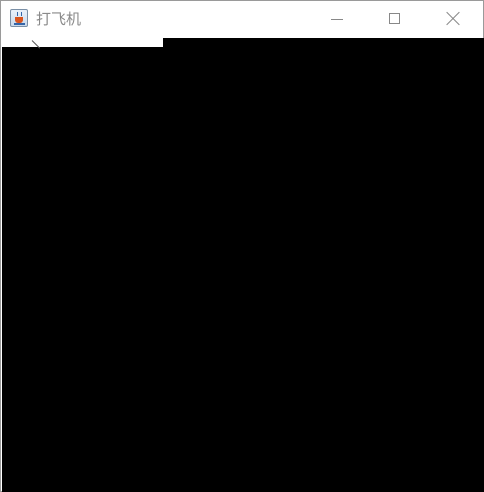 Image resolution: width=484 pixels, height=492 pixels. Describe the element at coordinates (59, 19) in the screenshot. I see `window-title: 打飞机` at that location.